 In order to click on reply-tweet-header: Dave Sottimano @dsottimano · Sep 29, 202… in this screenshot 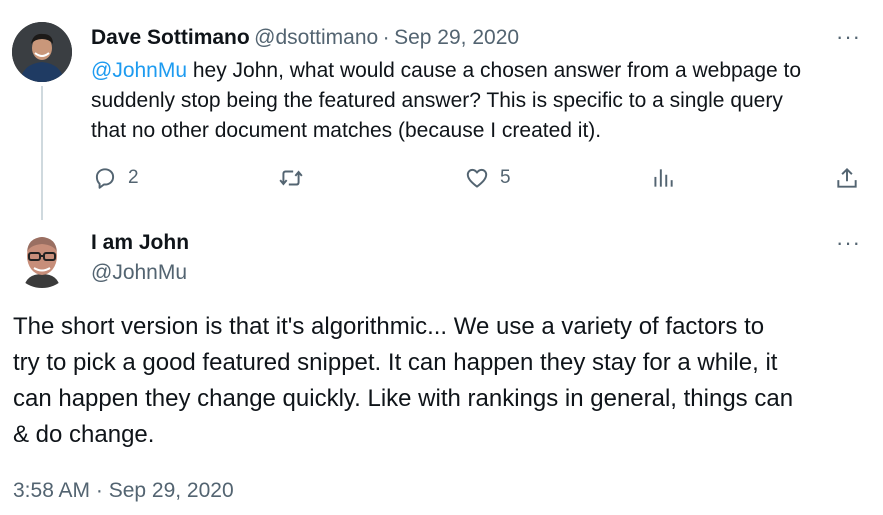, I will do `click(305, 38)`.